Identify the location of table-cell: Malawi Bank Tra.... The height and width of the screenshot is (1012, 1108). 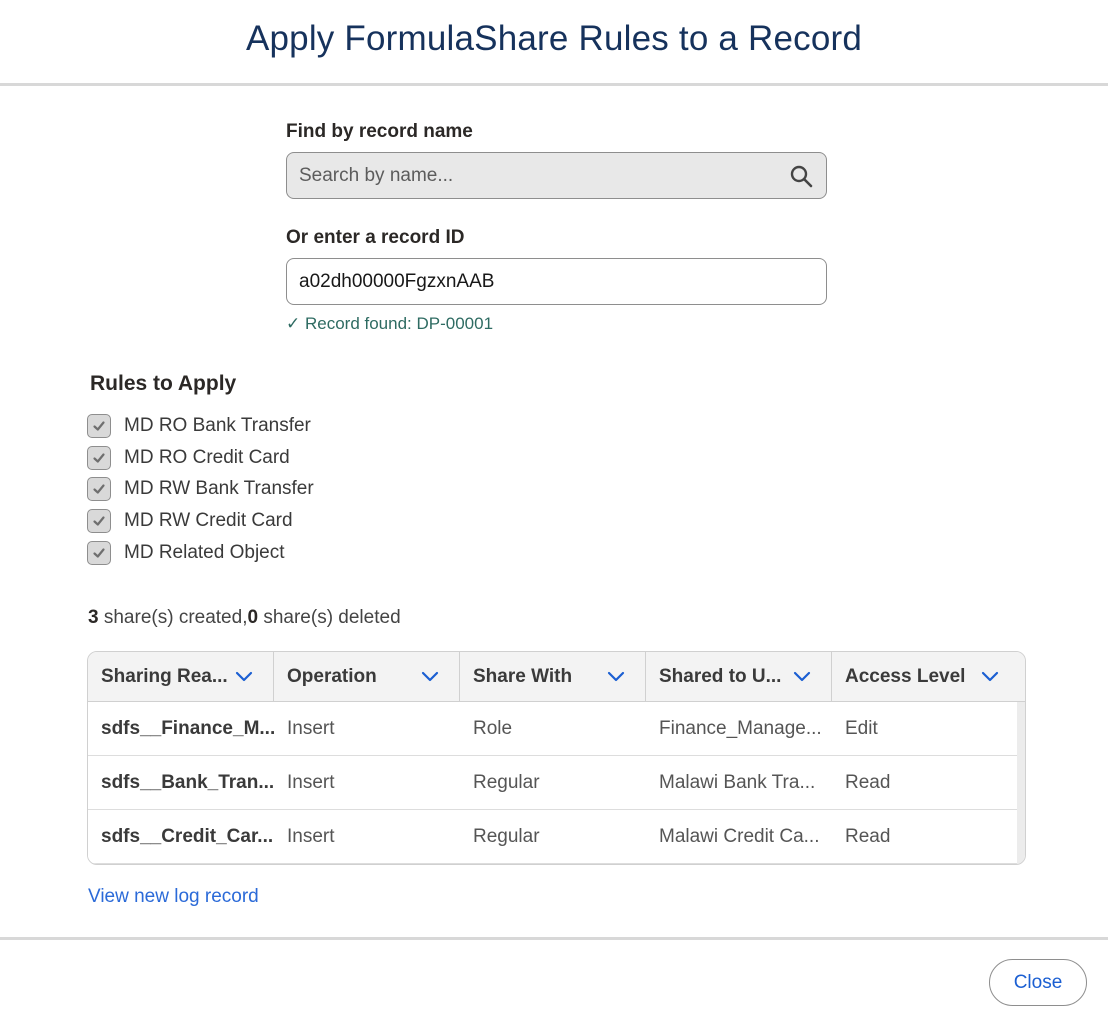
(737, 782).